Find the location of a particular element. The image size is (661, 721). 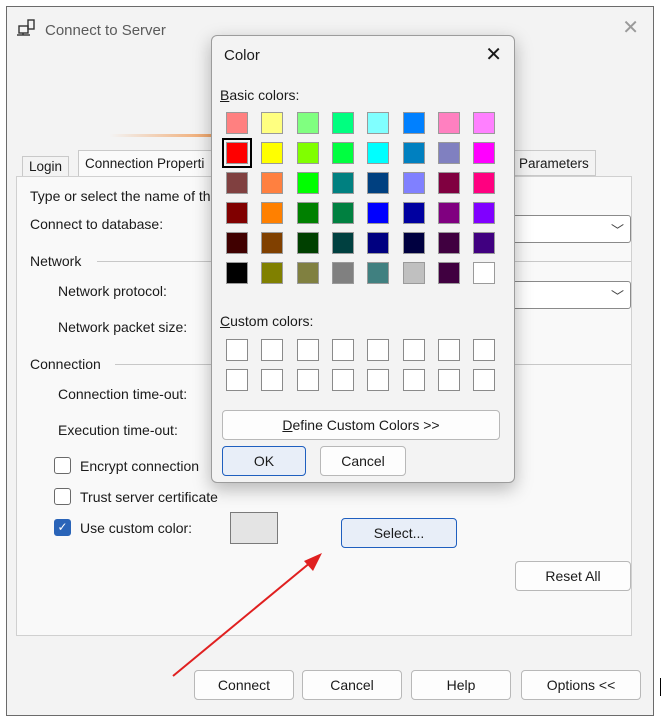

close-icon: ✕ is located at coordinates (493, 54).